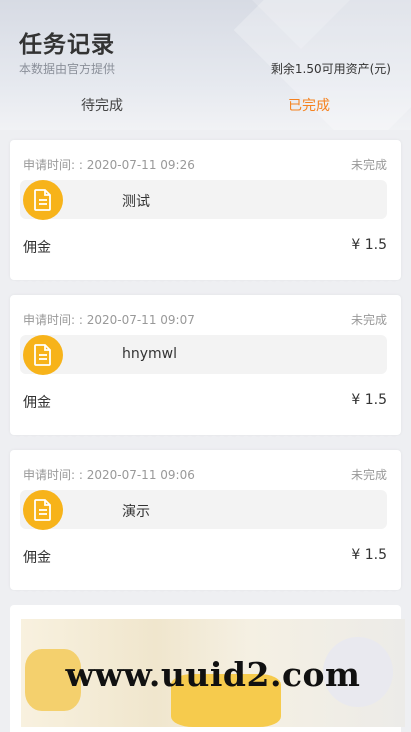 The image size is (411, 732). Describe the element at coordinates (136, 202) in the screenshot. I see `task-name: 测试` at that location.